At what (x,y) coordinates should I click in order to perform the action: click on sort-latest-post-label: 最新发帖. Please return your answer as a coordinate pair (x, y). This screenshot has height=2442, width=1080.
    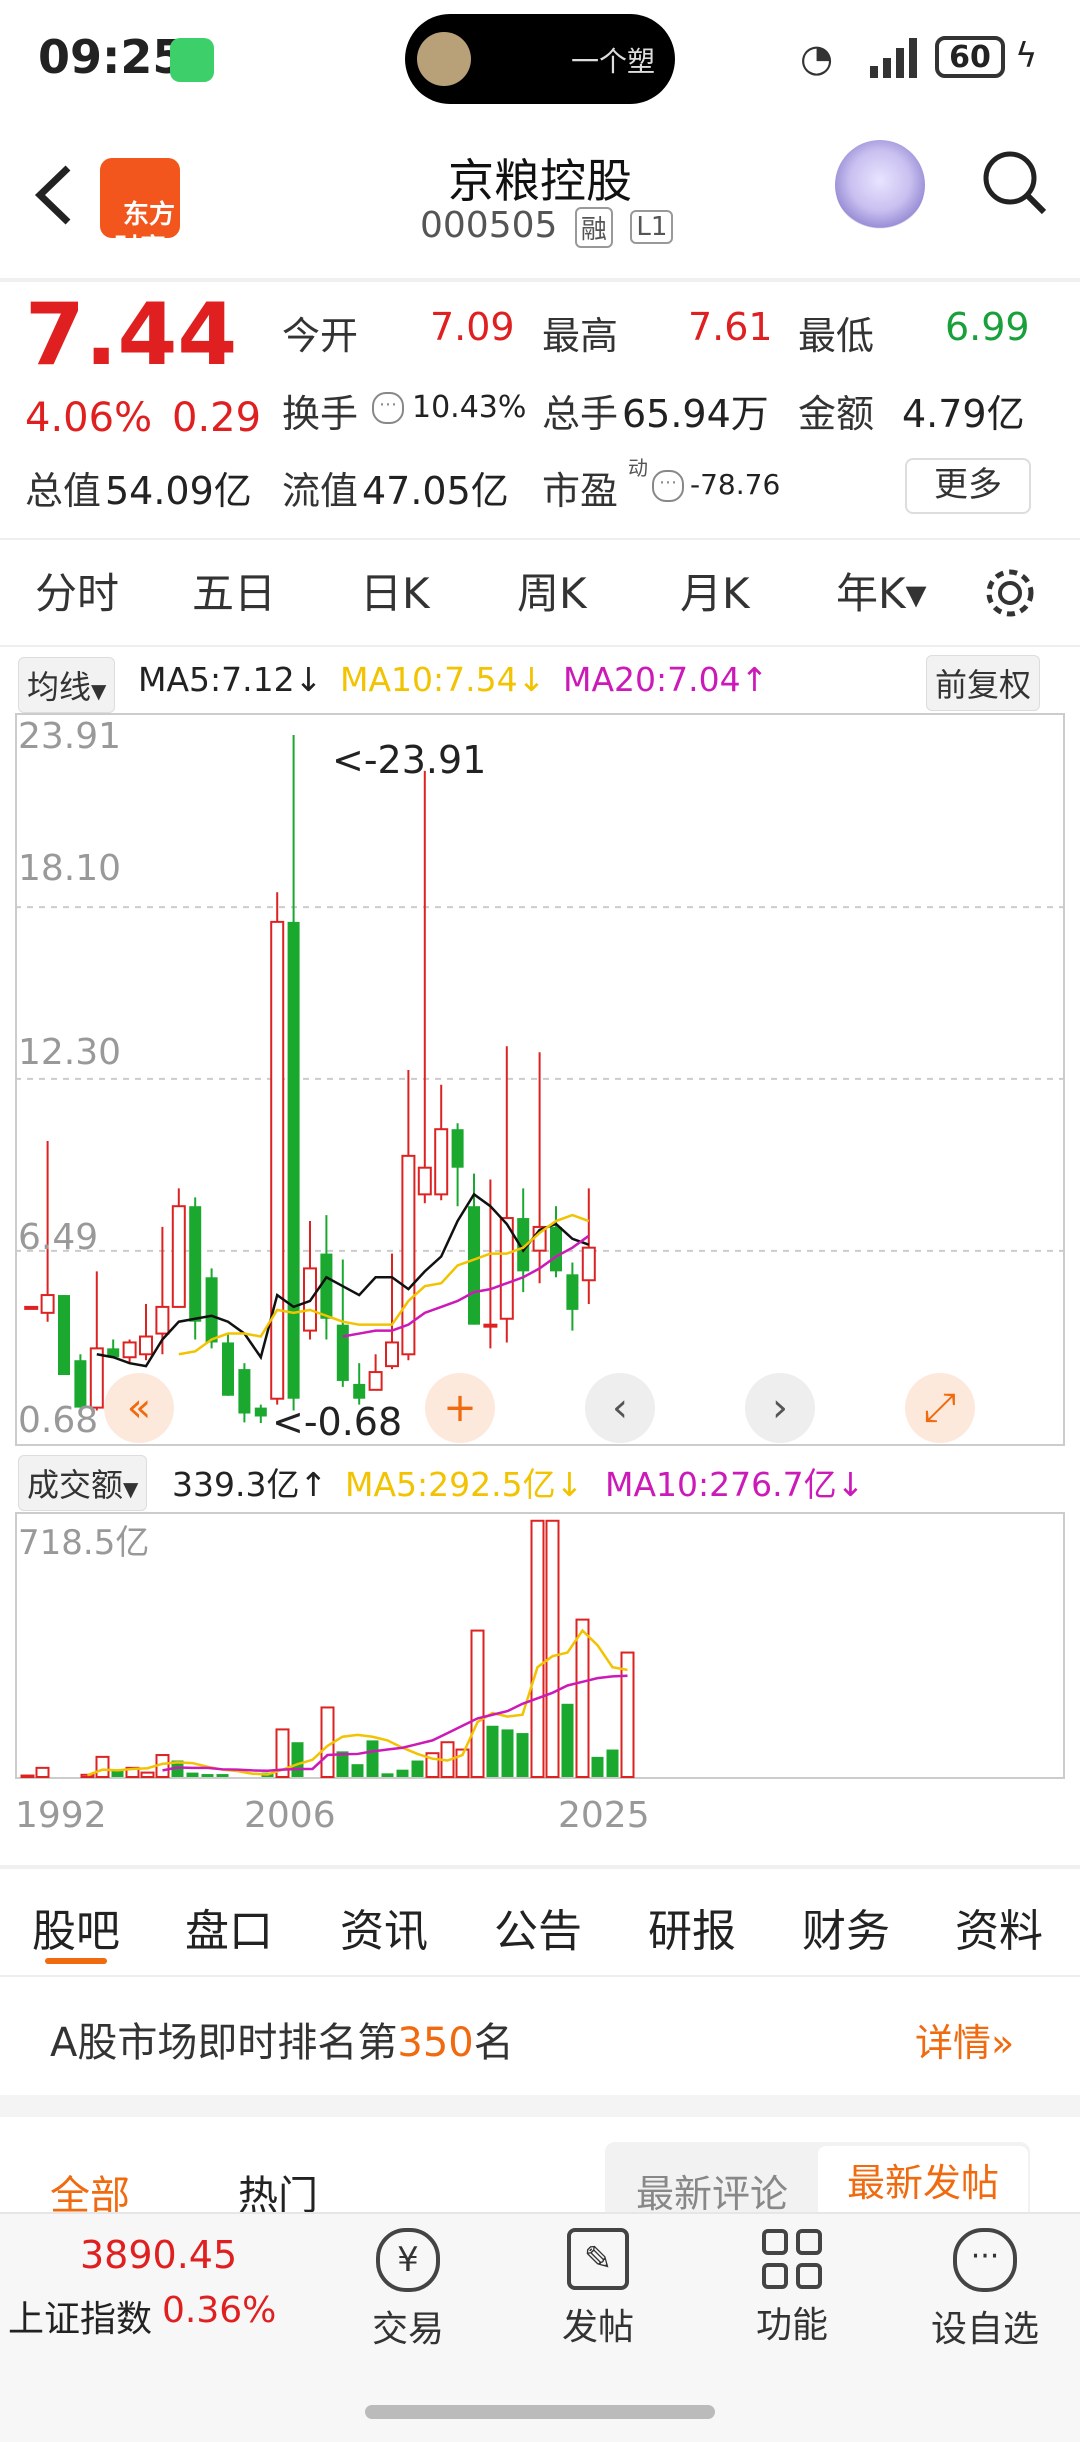
    Looking at the image, I should click on (922, 2183).